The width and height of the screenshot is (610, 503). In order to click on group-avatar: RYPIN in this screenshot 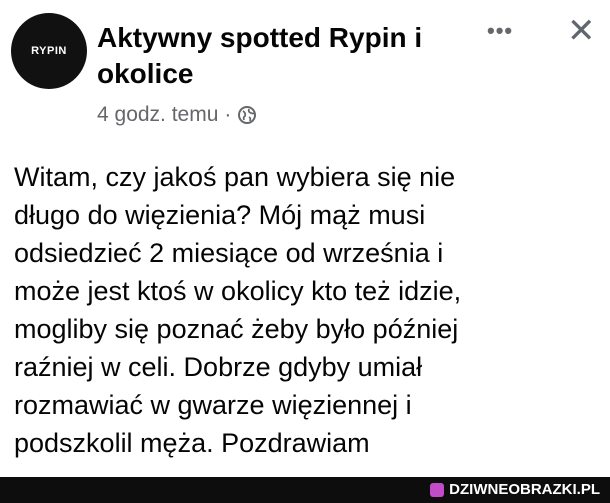, I will do `click(49, 51)`.